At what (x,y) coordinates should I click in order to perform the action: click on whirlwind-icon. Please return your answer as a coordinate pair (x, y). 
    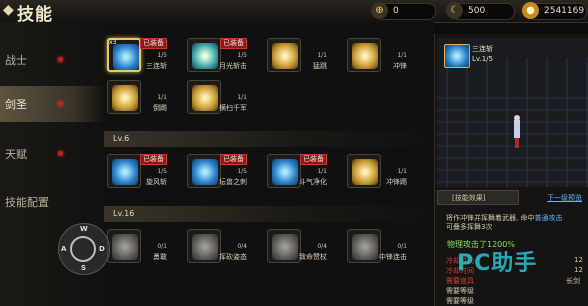
    Looking at the image, I should click on (125, 172).